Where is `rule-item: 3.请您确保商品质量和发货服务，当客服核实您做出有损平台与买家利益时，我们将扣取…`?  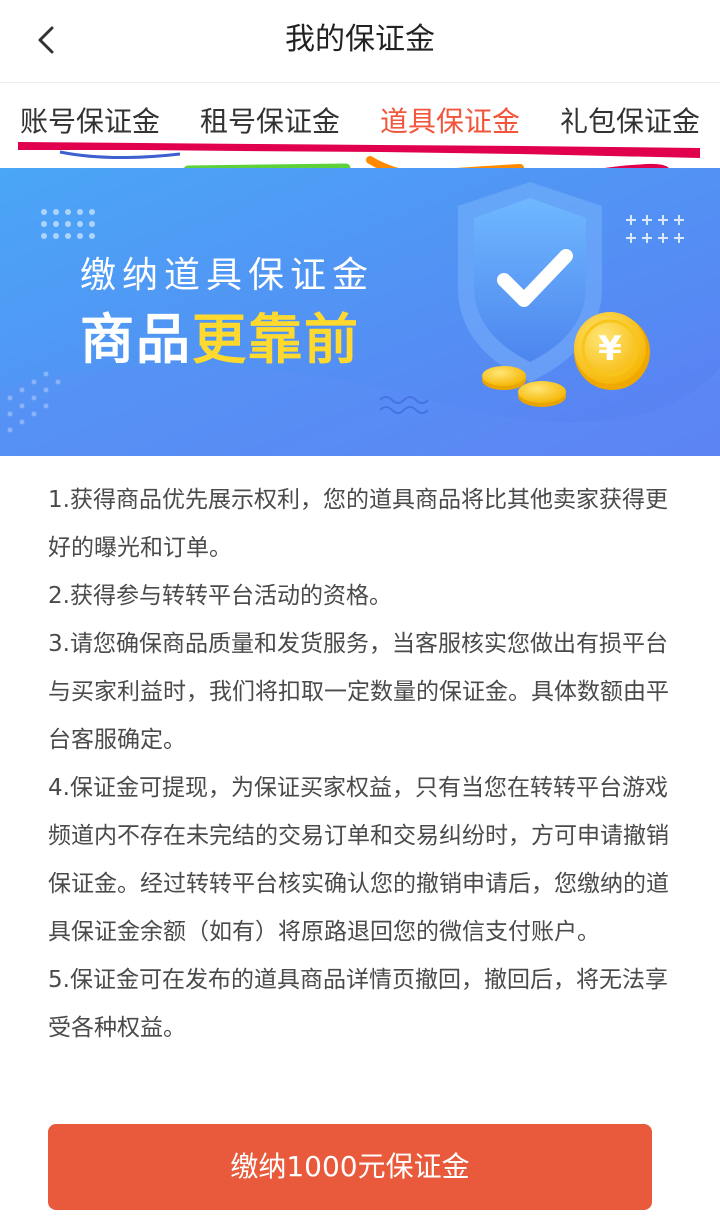 rule-item: 3.请您确保商品质量和发货服务，当客服核实您做出有损平台与买家利益时，我们将扣取… is located at coordinates (358, 692).